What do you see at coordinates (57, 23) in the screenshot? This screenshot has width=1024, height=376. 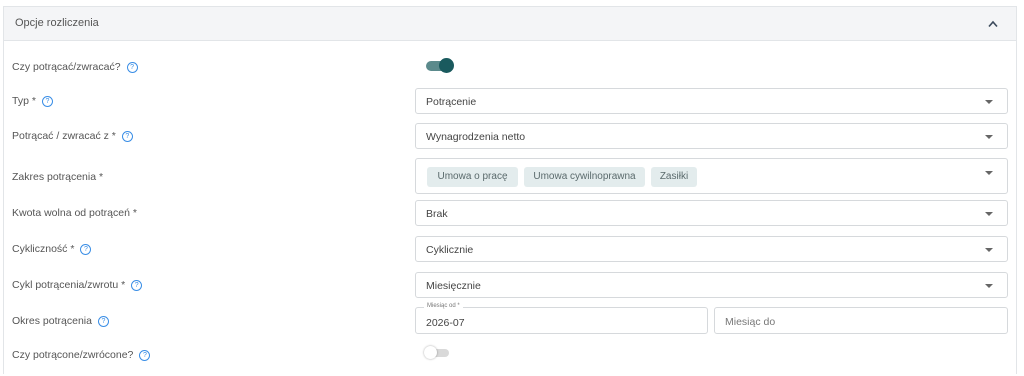 I see `panel-title: Opcje rozliczenia` at bounding box center [57, 23].